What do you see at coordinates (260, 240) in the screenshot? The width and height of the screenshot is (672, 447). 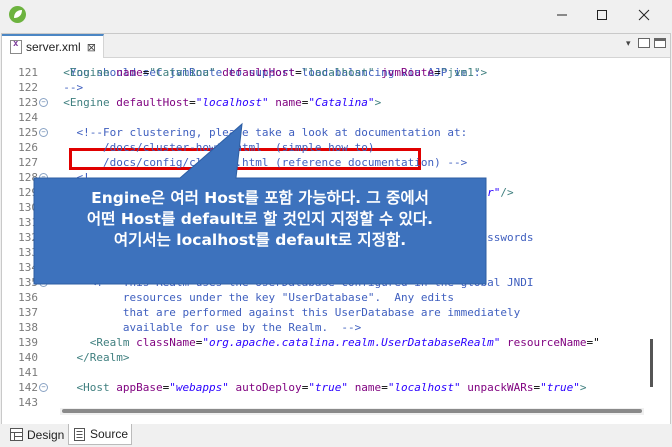 I see `callout-line-3: 여기서는 localhost를 default로 지정함.` at bounding box center [260, 240].